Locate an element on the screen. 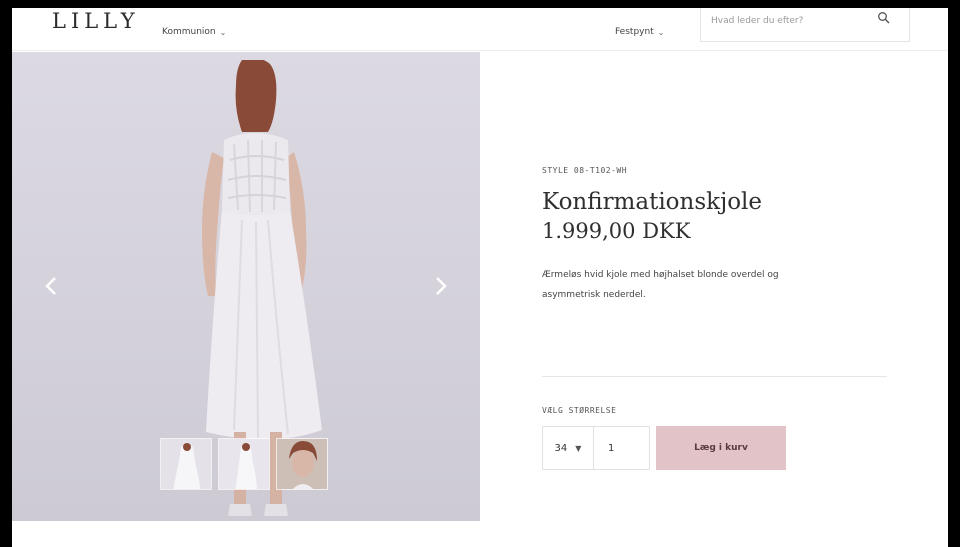 The height and width of the screenshot is (547, 960). product-price: 1.999,00 DKK is located at coordinates (616, 231).